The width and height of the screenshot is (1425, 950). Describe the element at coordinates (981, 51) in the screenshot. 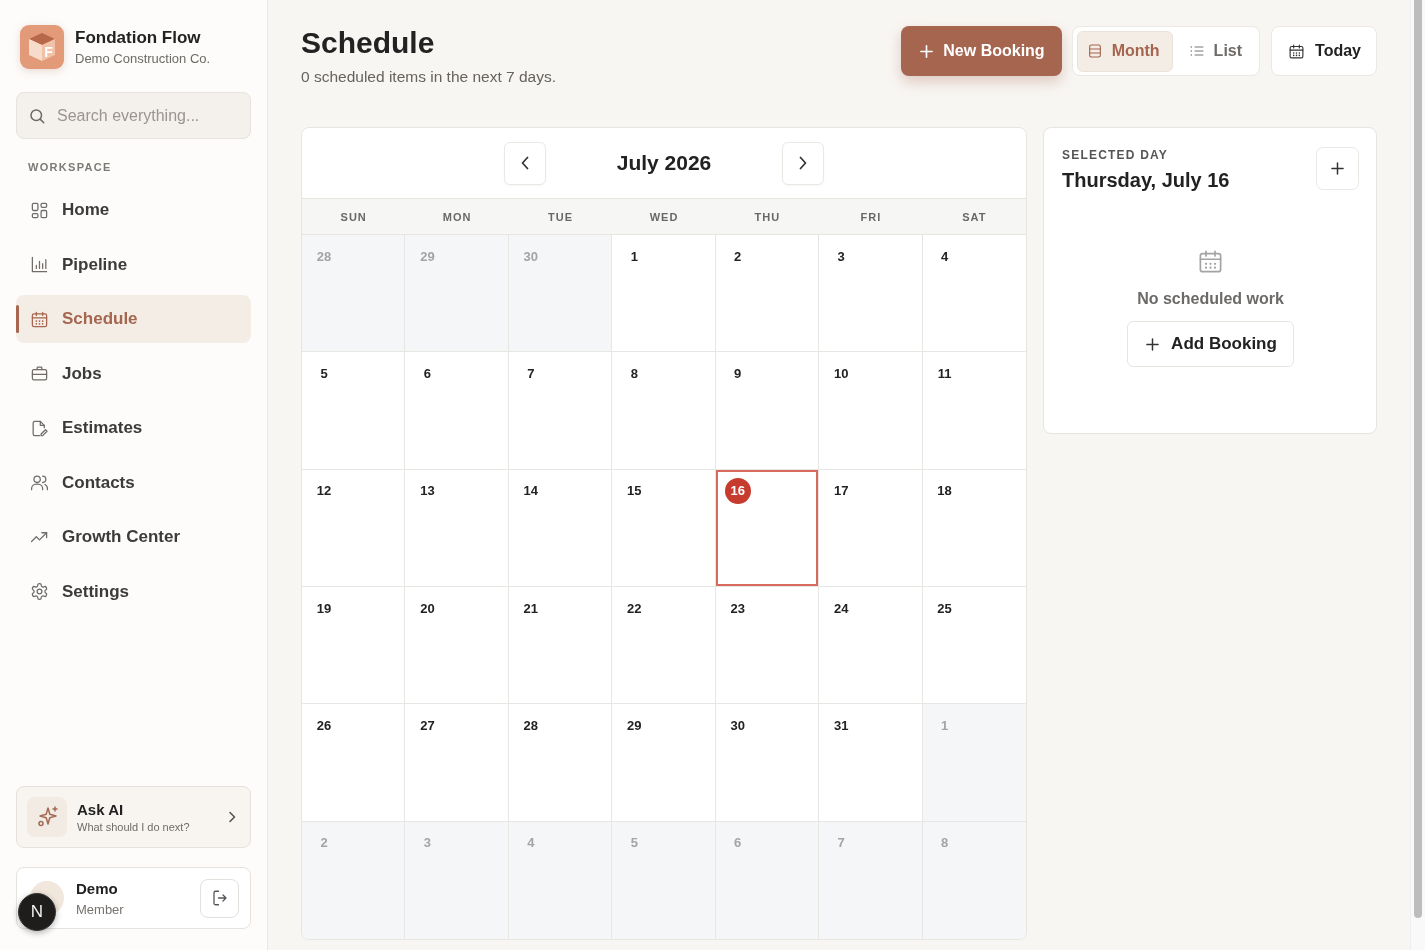

I see `new-booking-button: New Booking` at that location.